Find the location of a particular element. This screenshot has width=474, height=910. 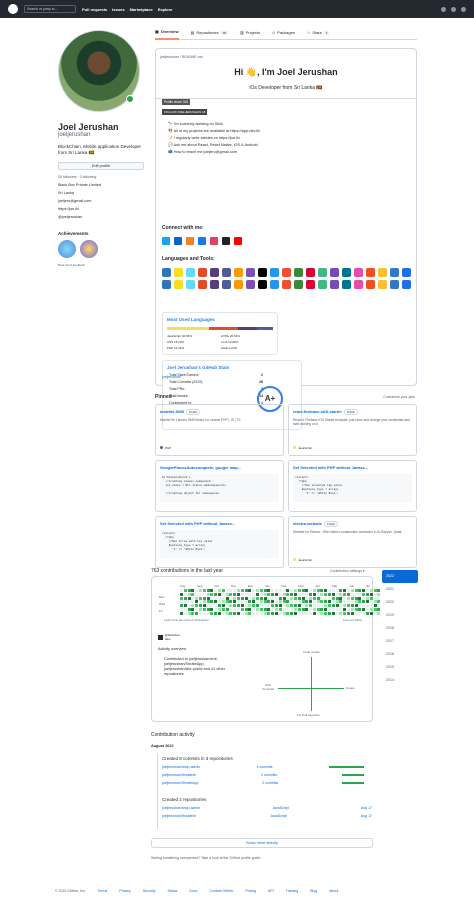

footer-link: Privacy is located at coordinates (124, 891).